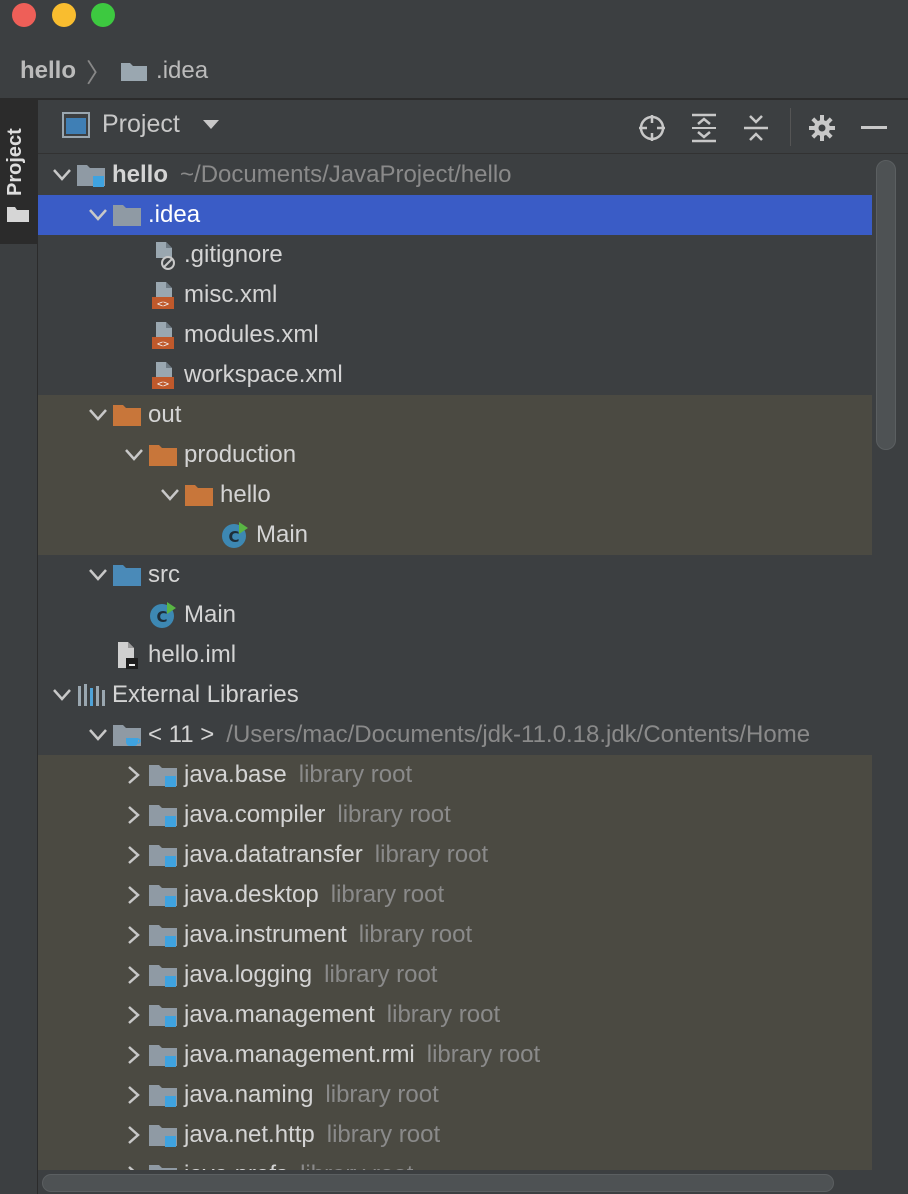 The width and height of the screenshot is (908, 1194). What do you see at coordinates (164, 71) in the screenshot?
I see `breadcrumb-folder: .idea` at bounding box center [164, 71].